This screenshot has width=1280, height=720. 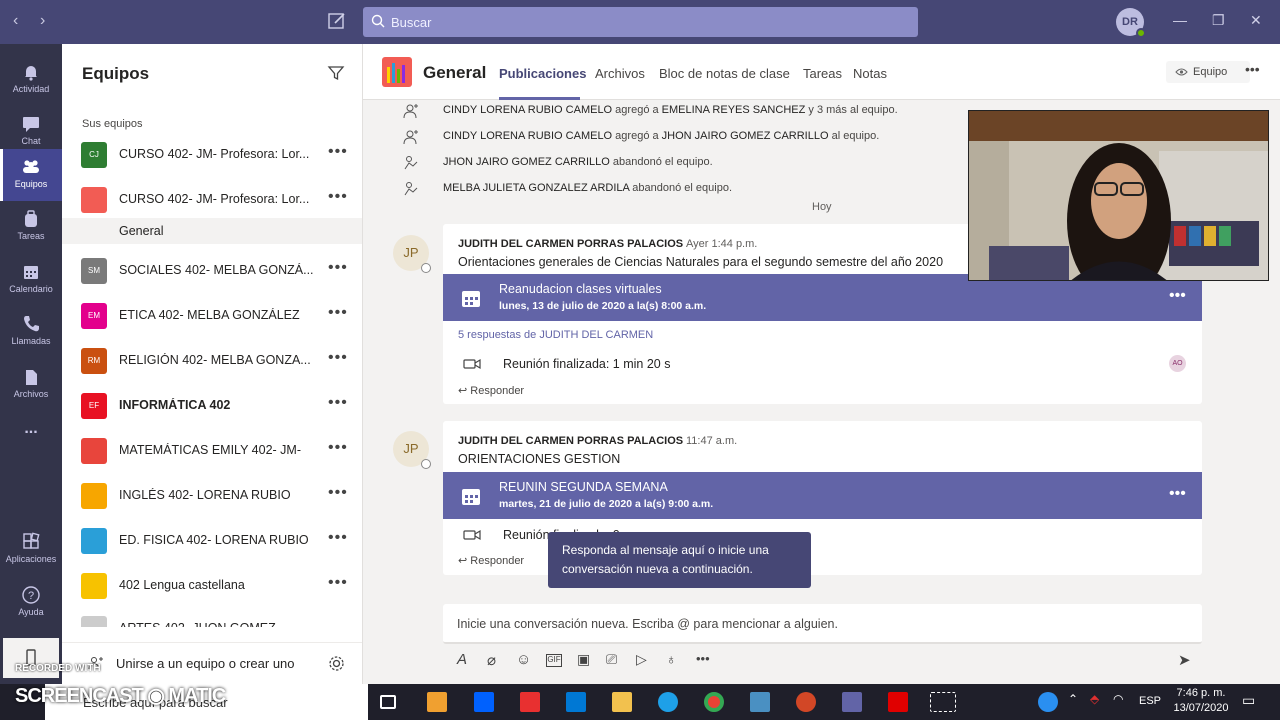 What do you see at coordinates (212, 451) in the screenshot?
I see `team-item: MATEMÁTICAS EMILY 402- JM- •••` at bounding box center [212, 451].